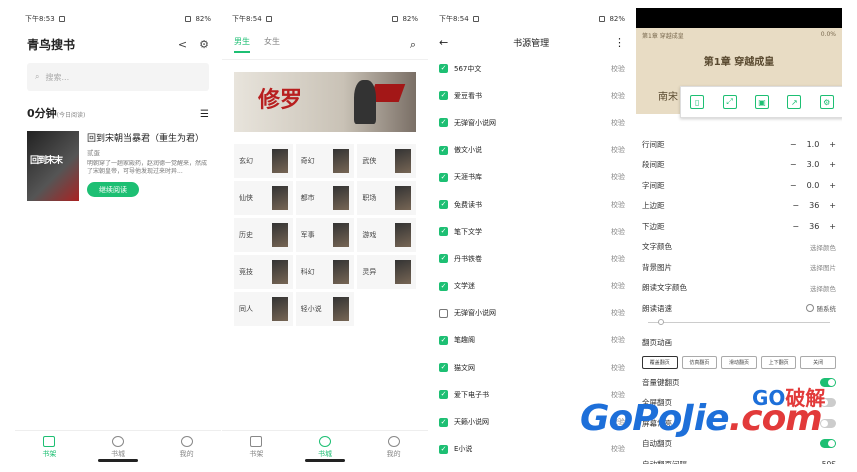  What do you see at coordinates (325, 235) in the screenshot?
I see `category-item: 军事` at bounding box center [325, 235].